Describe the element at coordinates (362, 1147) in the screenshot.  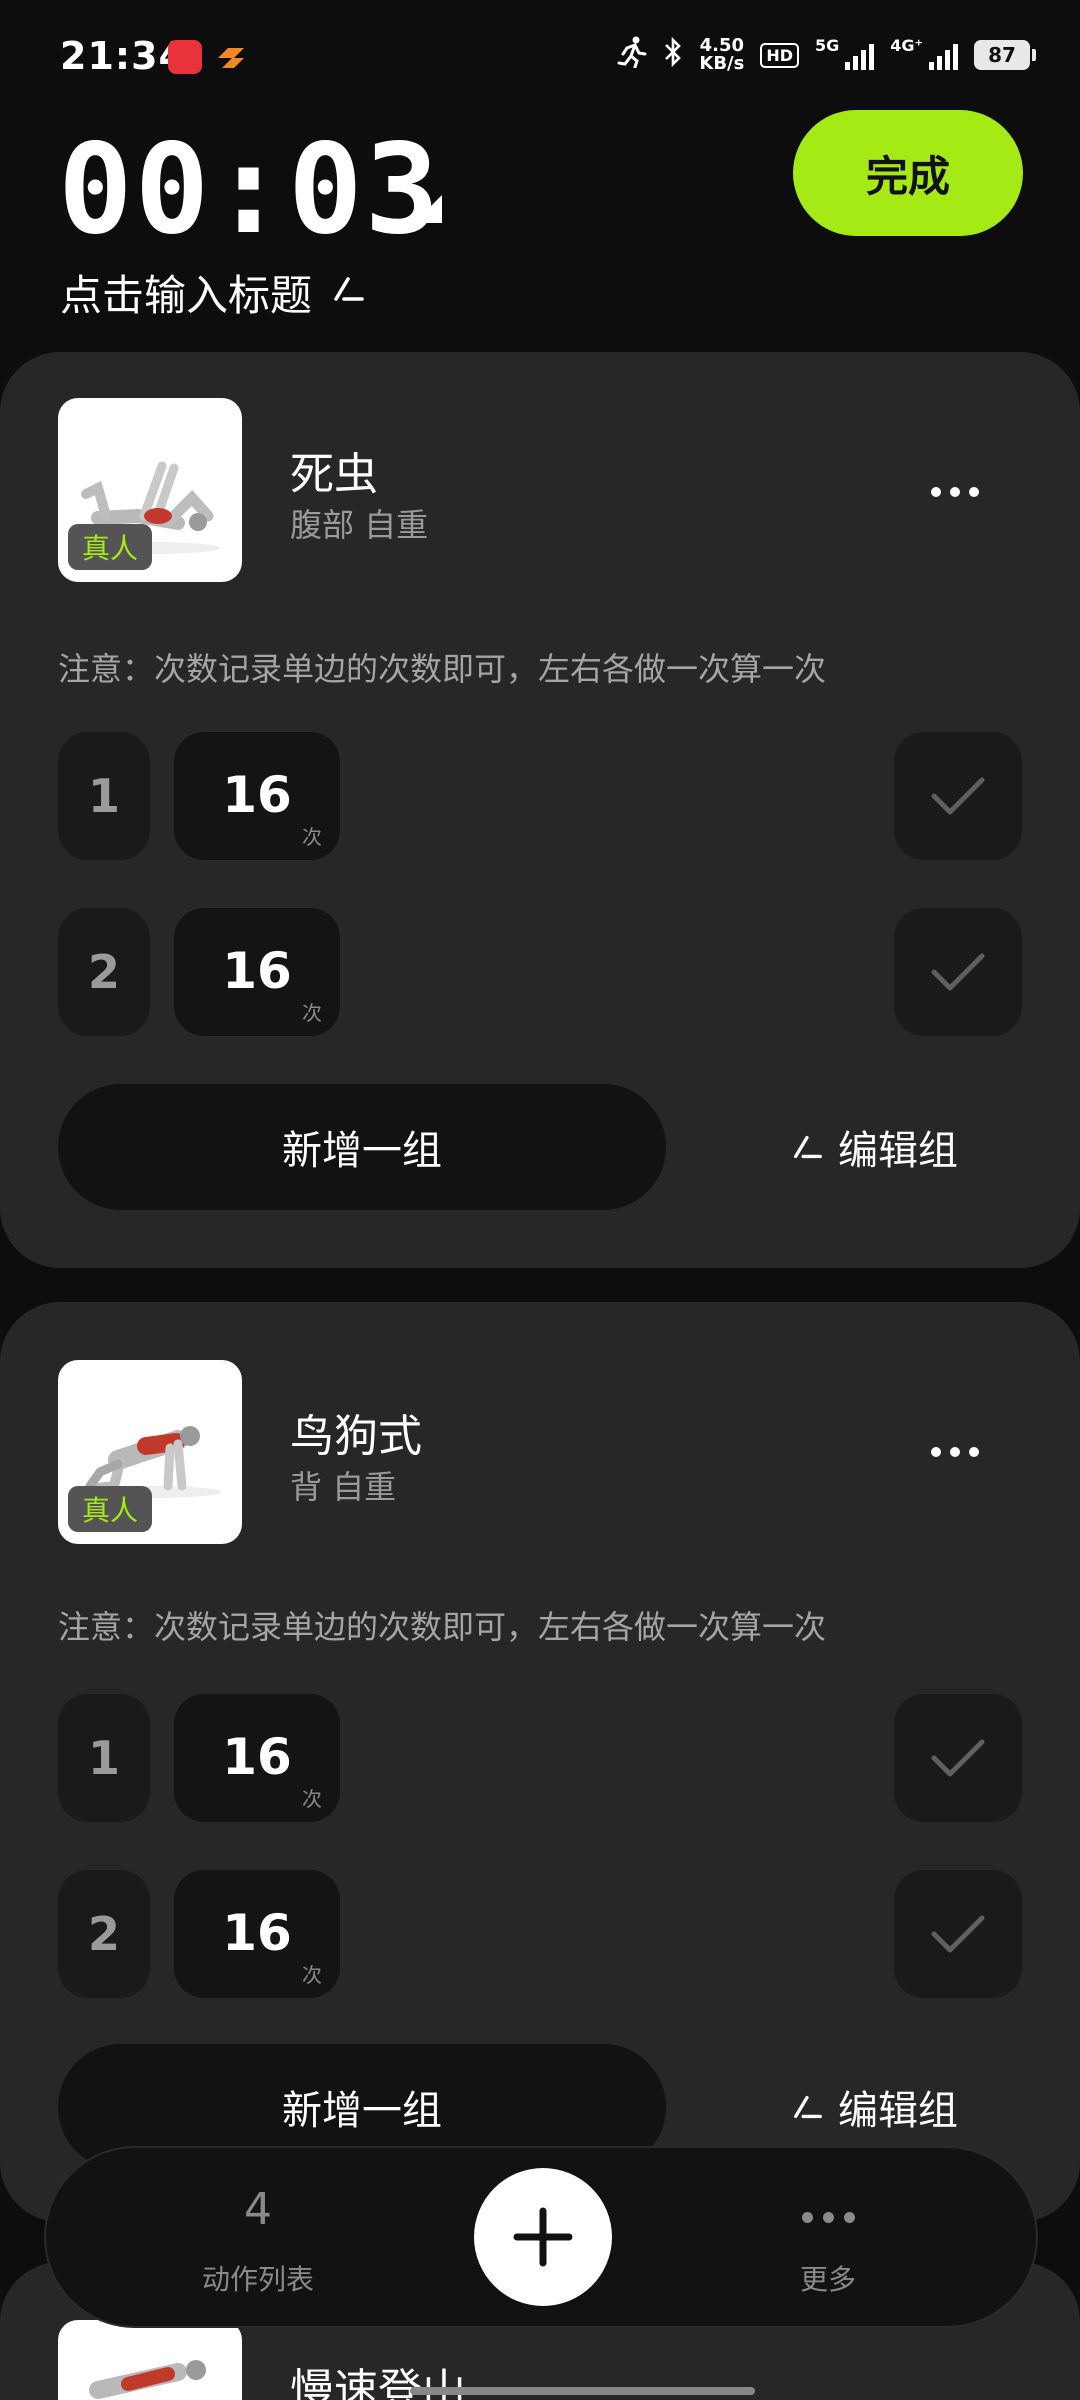
I see `add-set-button: 新增一组` at that location.